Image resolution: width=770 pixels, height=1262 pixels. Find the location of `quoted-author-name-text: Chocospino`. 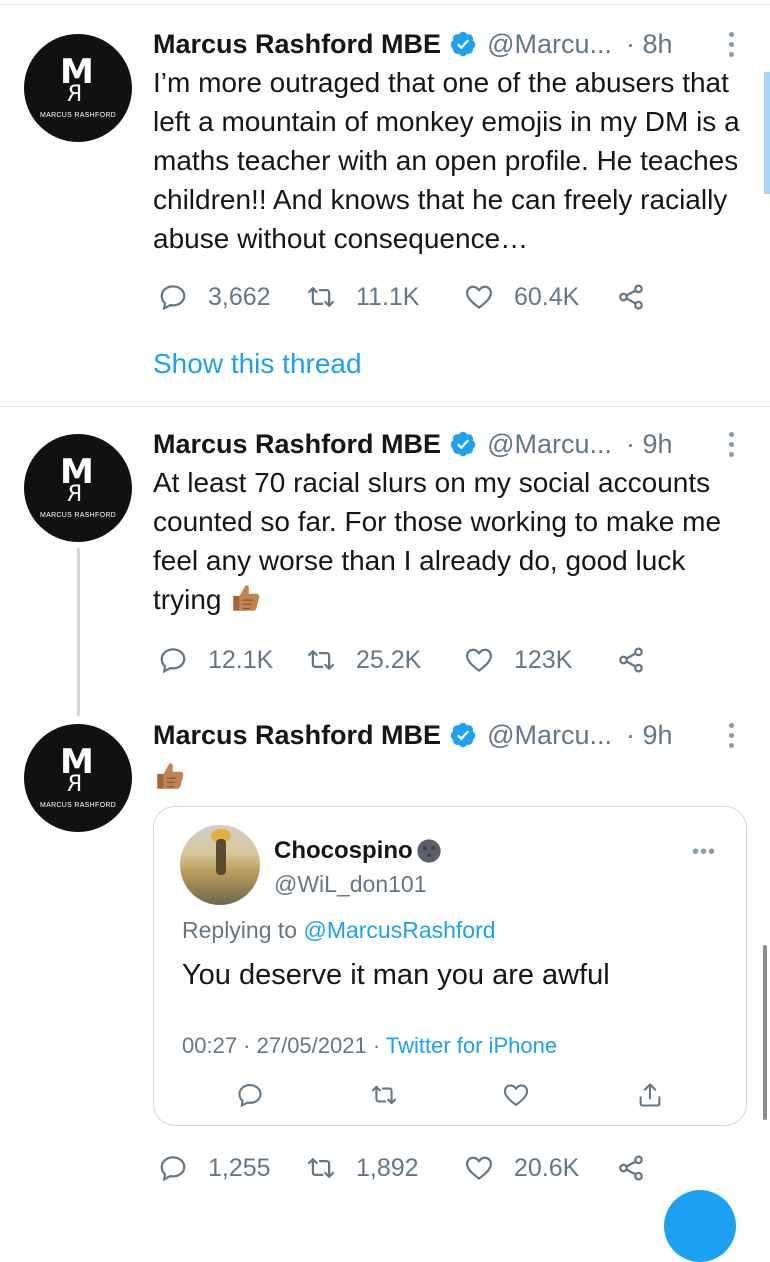

quoted-author-name-text: Chocospino is located at coordinates (343, 850).